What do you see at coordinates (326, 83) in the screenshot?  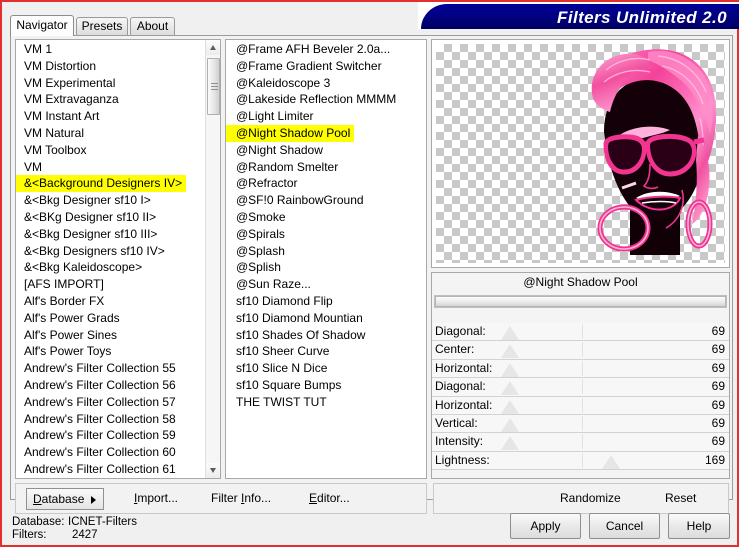 I see `effect-list-item: @Kaleidoscope 3` at bounding box center [326, 83].